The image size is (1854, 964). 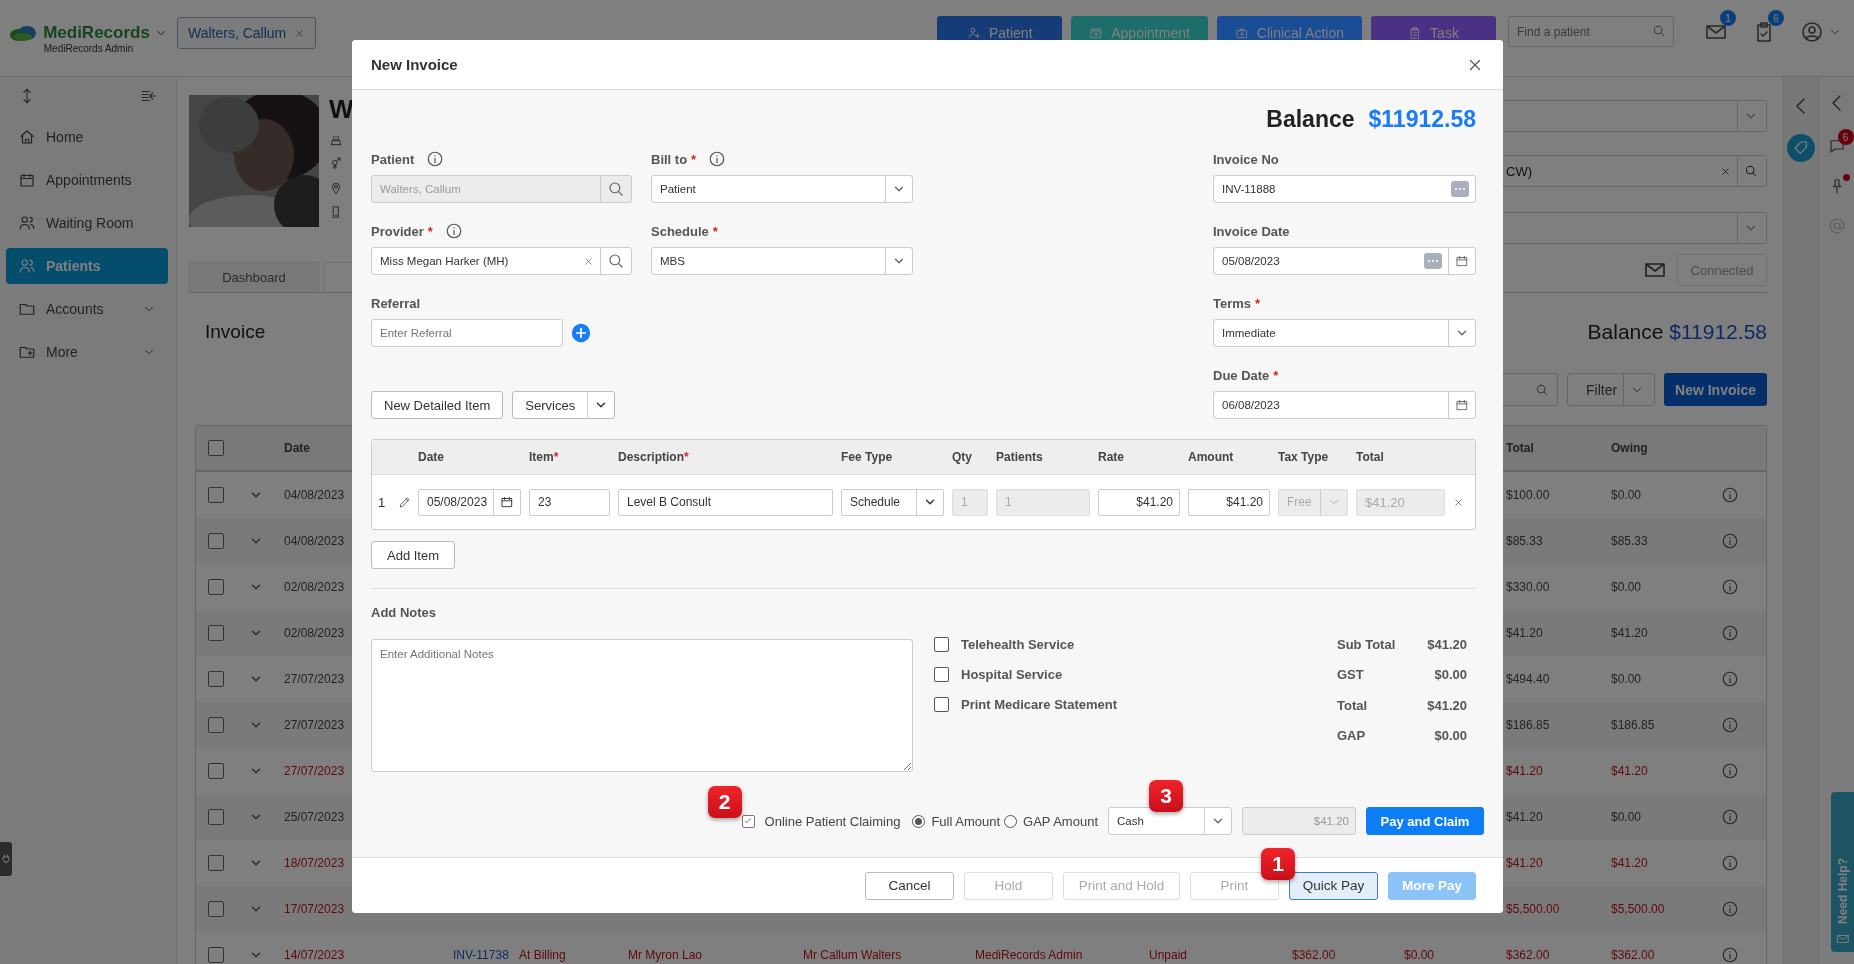 I want to click on sidebar-item: Home, so click(x=87, y=137).